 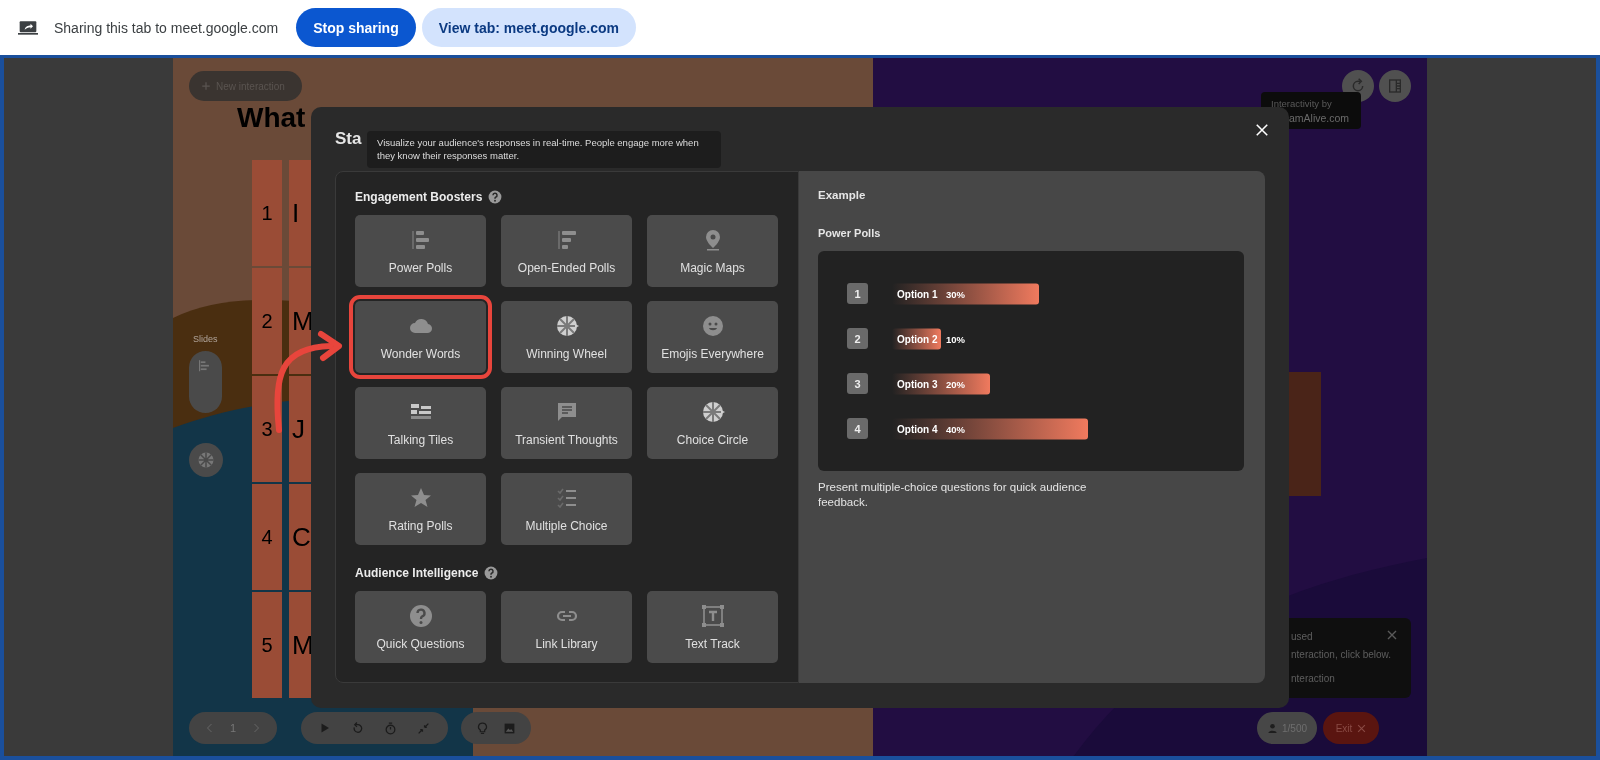 I want to click on interaction-tile: Multiple Choice, so click(x=566, y=509).